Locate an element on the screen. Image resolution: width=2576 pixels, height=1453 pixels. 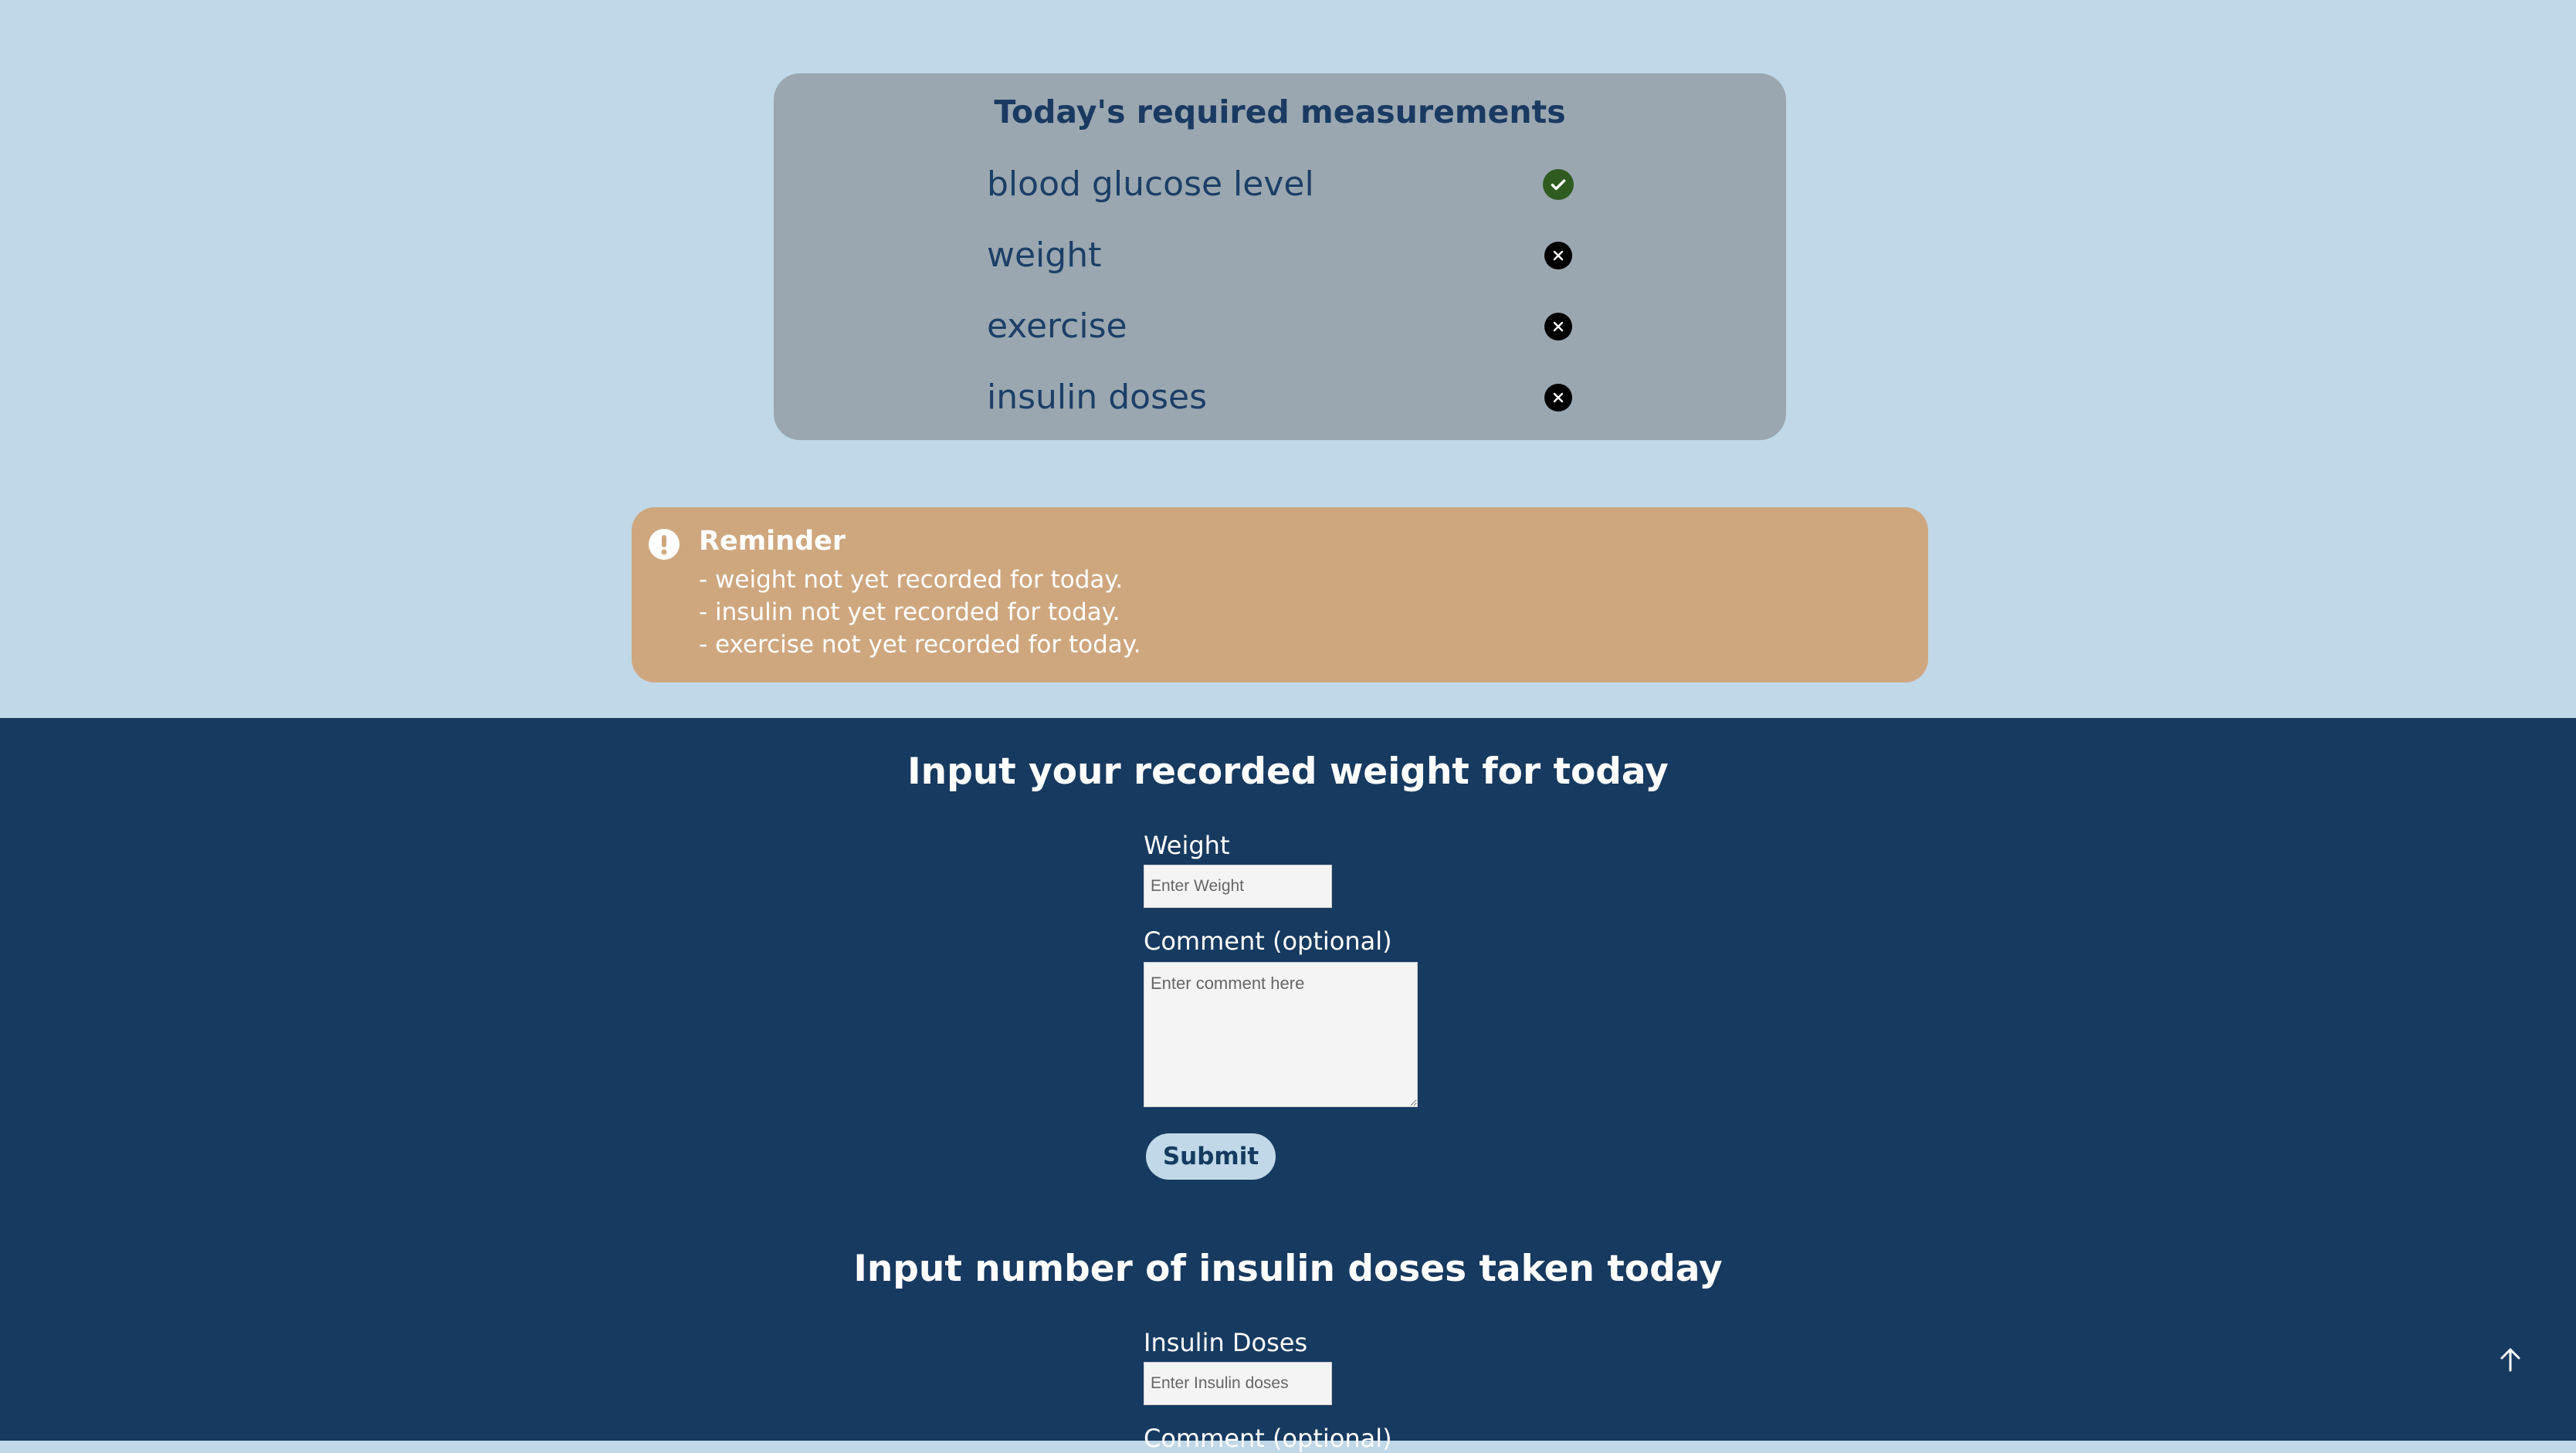
measurement-label: blood glucose level is located at coordinates (1150, 184).